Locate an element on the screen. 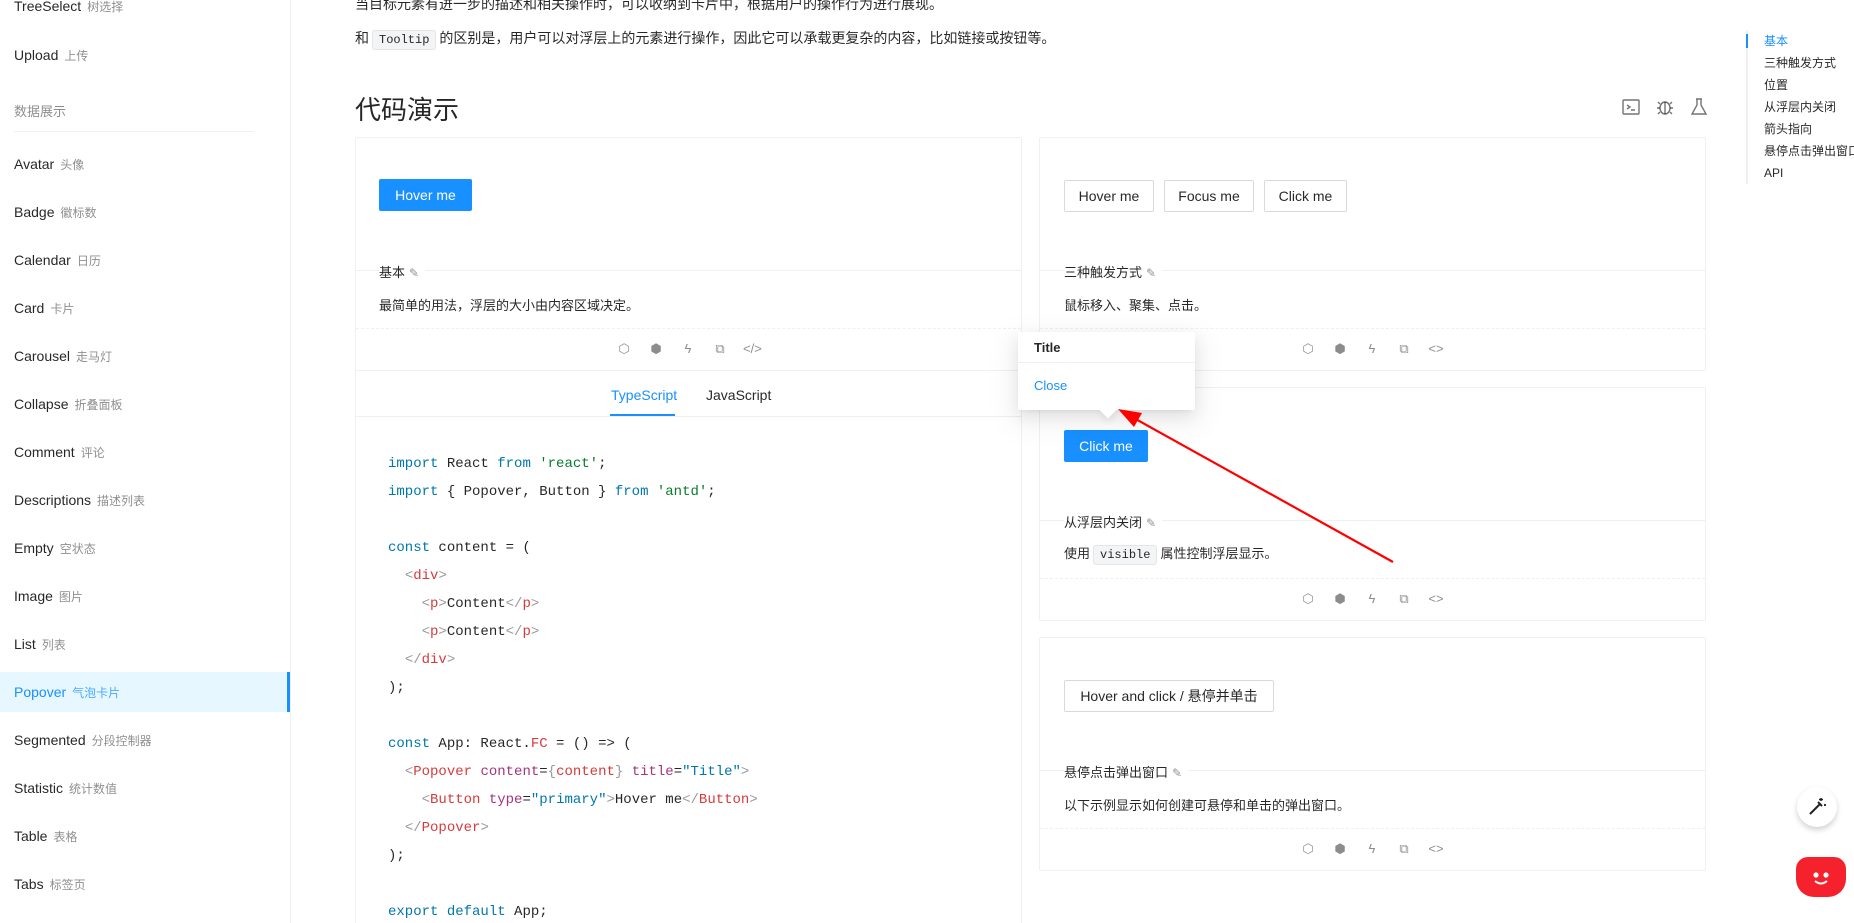 The width and height of the screenshot is (1854, 923). sidebar-item-image: Image 图片 is located at coordinates (145, 596).